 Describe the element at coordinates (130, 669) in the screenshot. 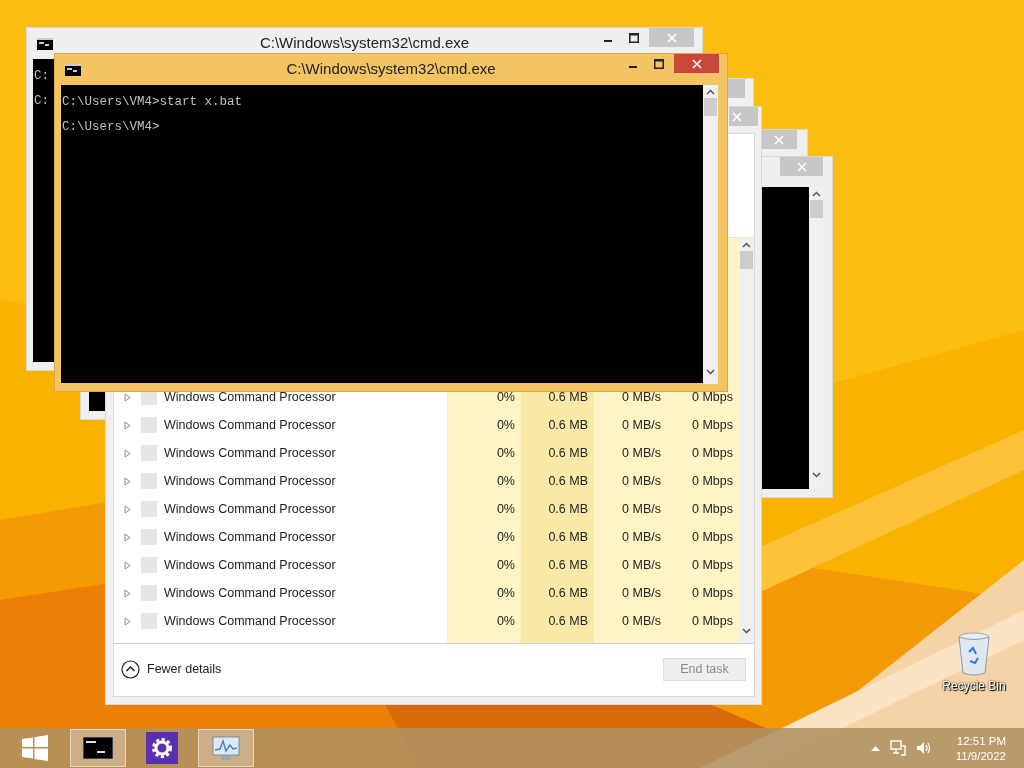

I see `collapse-icon` at that location.